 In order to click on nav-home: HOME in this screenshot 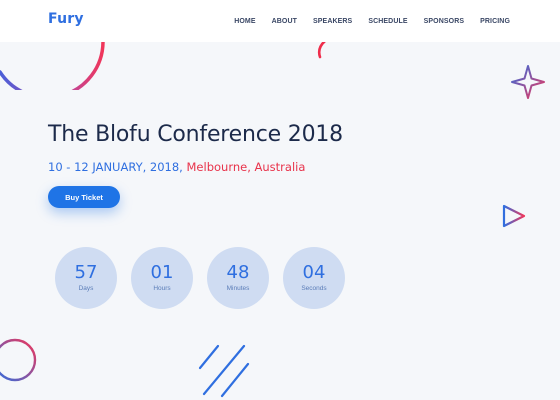, I will do `click(244, 21)`.